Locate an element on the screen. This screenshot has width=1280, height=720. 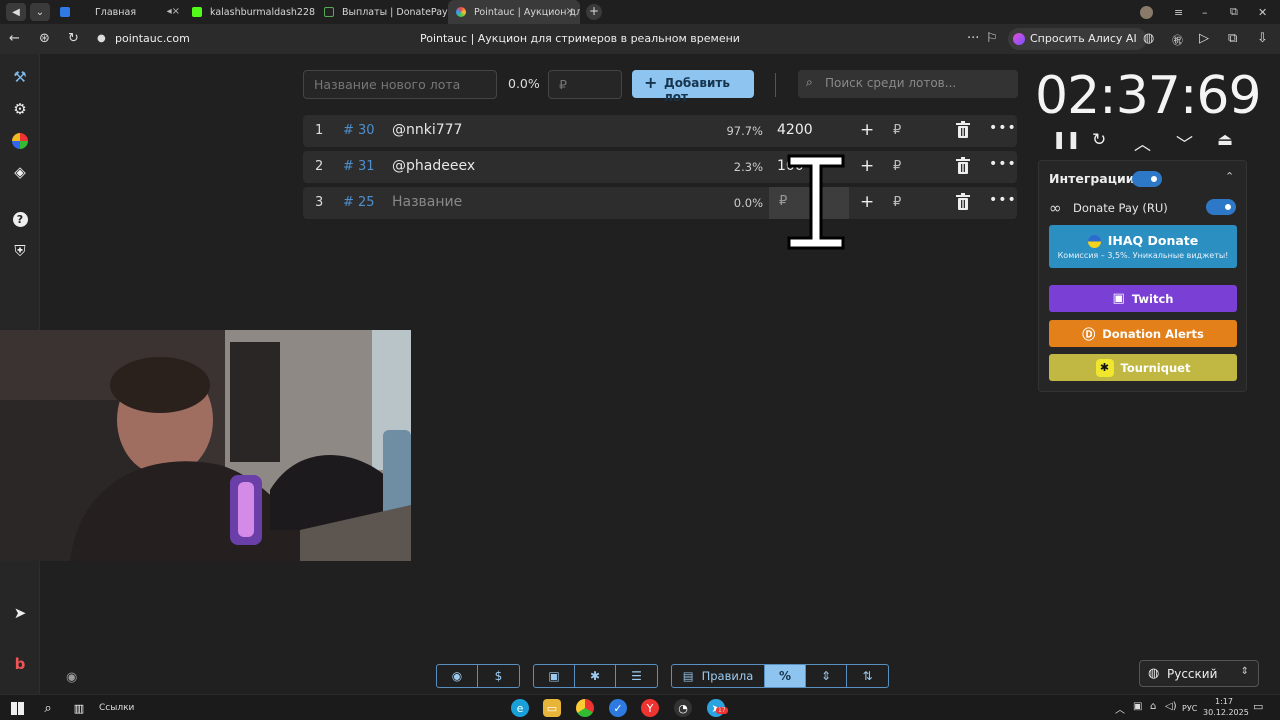
sound-tab-icon: ◀ is located at coordinates (16, 12).